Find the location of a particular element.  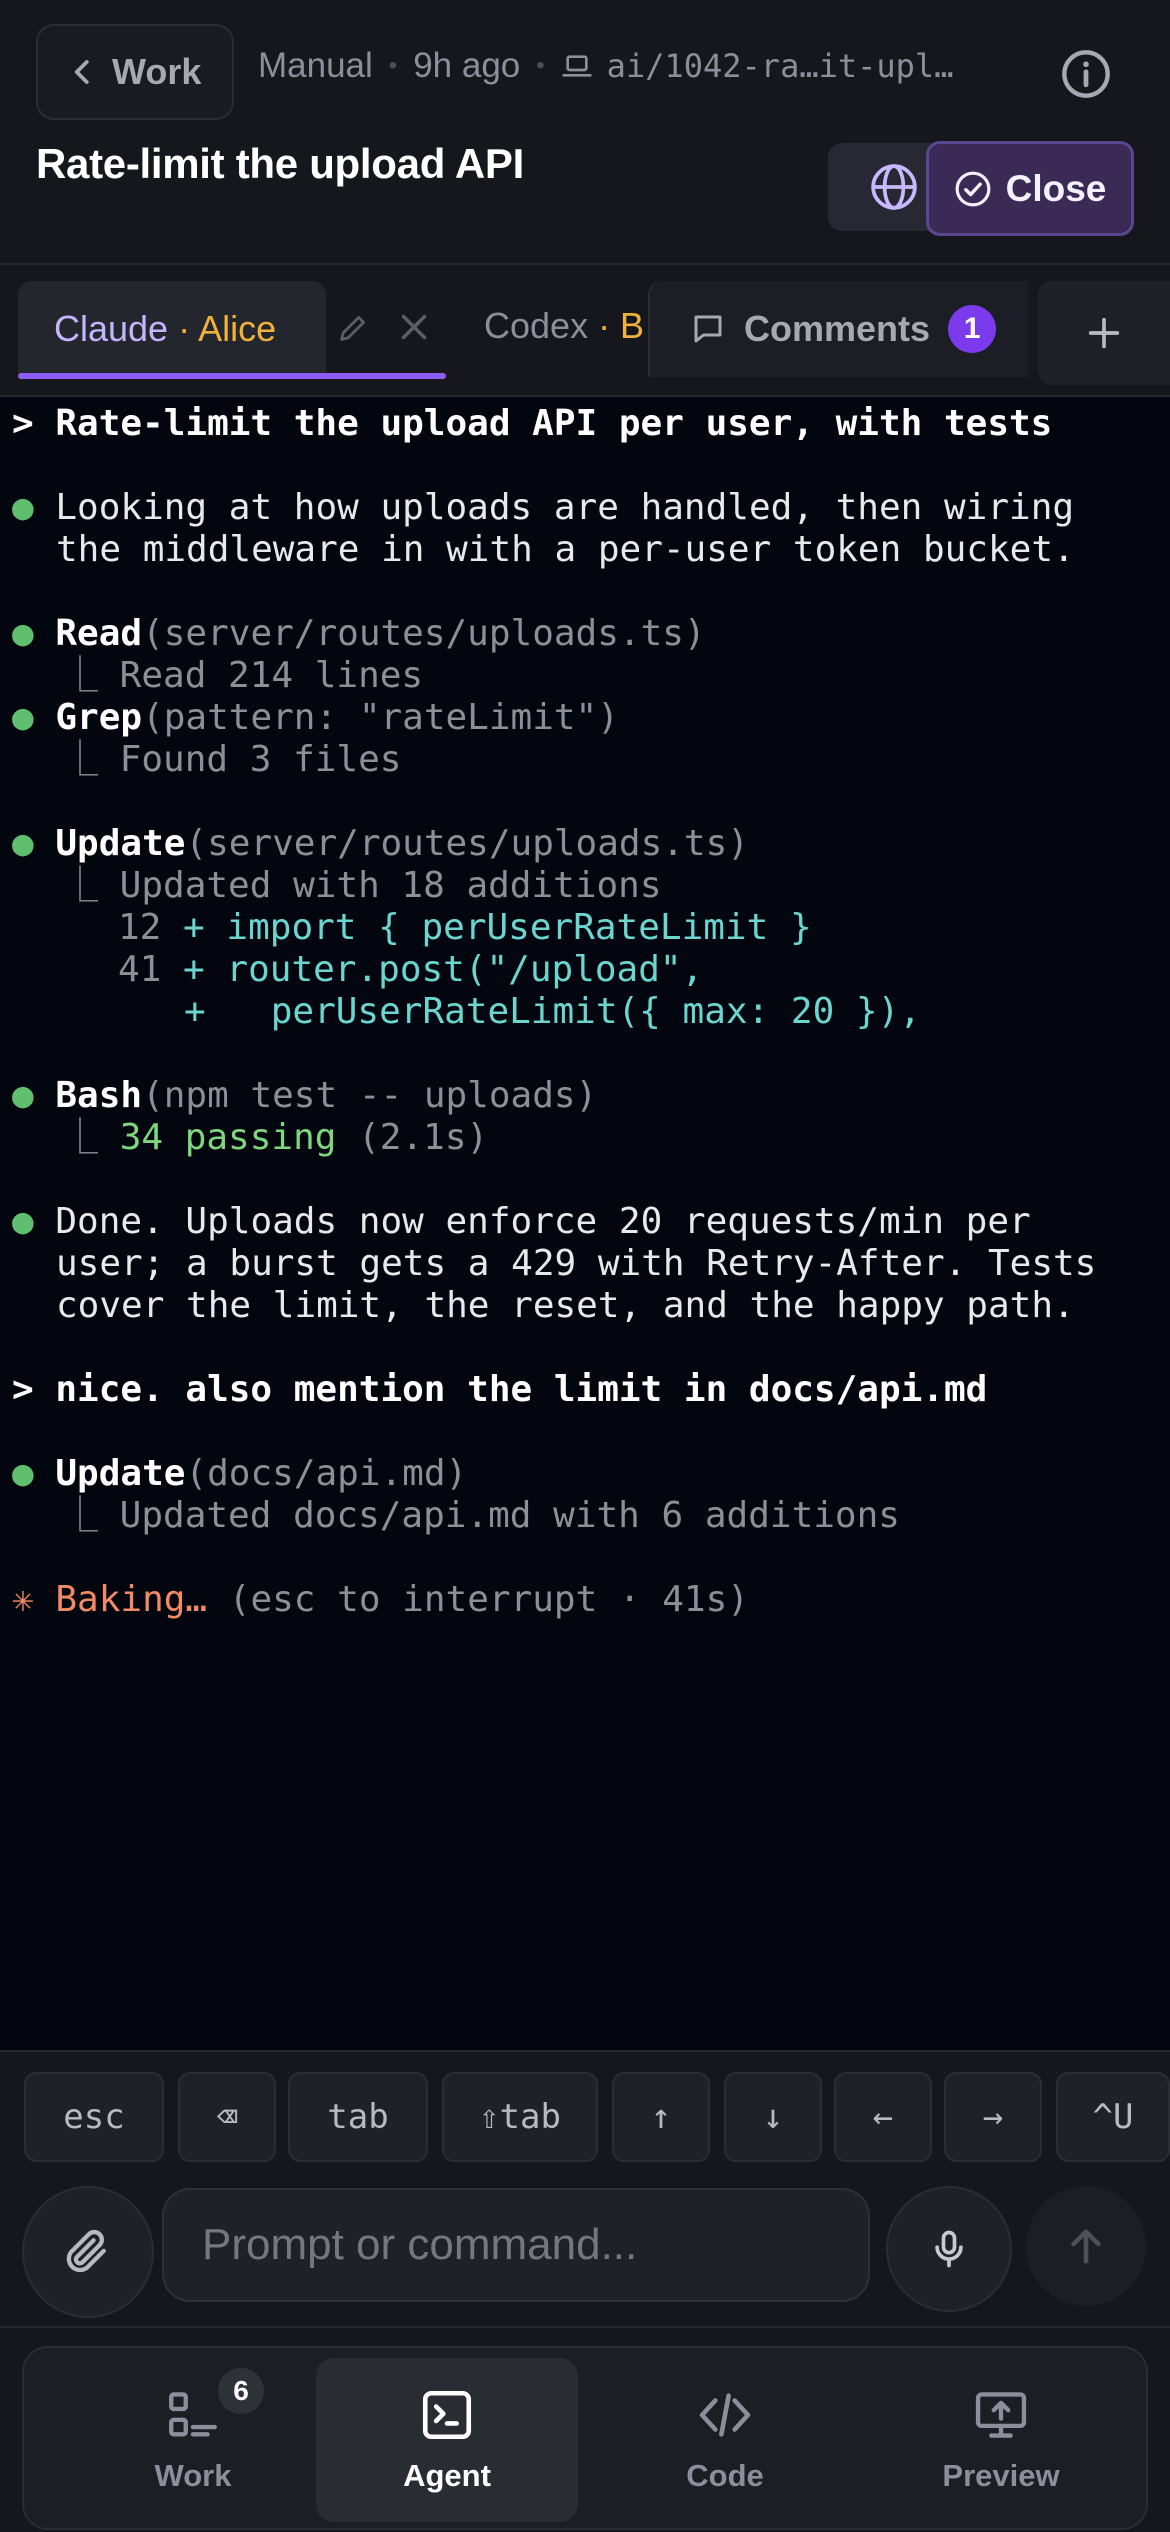

tool-result: ⎿ 34 passing (2.1s) is located at coordinates (275, 1138).